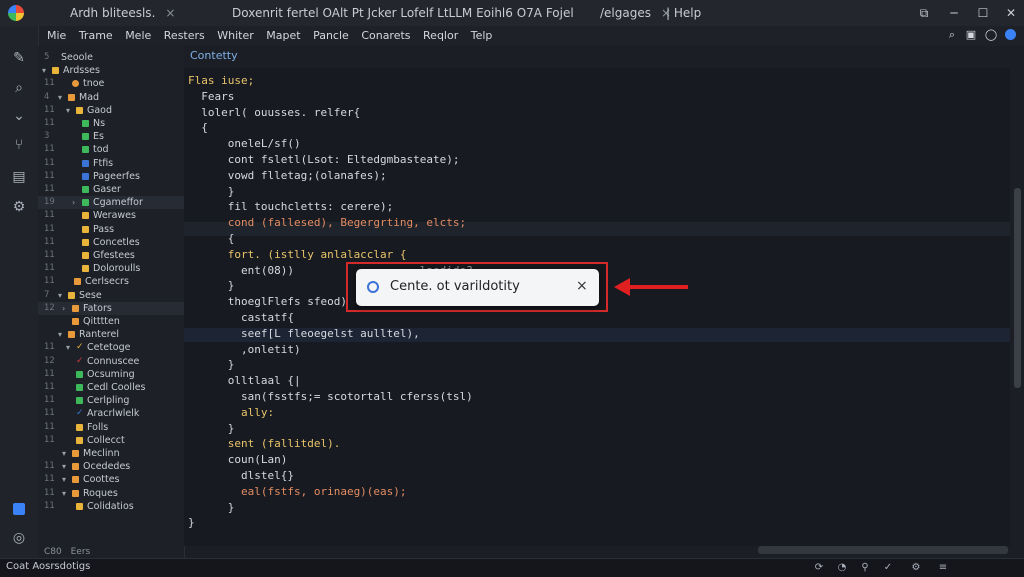 This screenshot has width=1024, height=577. I want to click on account-icon: ◯, so click(991, 35).